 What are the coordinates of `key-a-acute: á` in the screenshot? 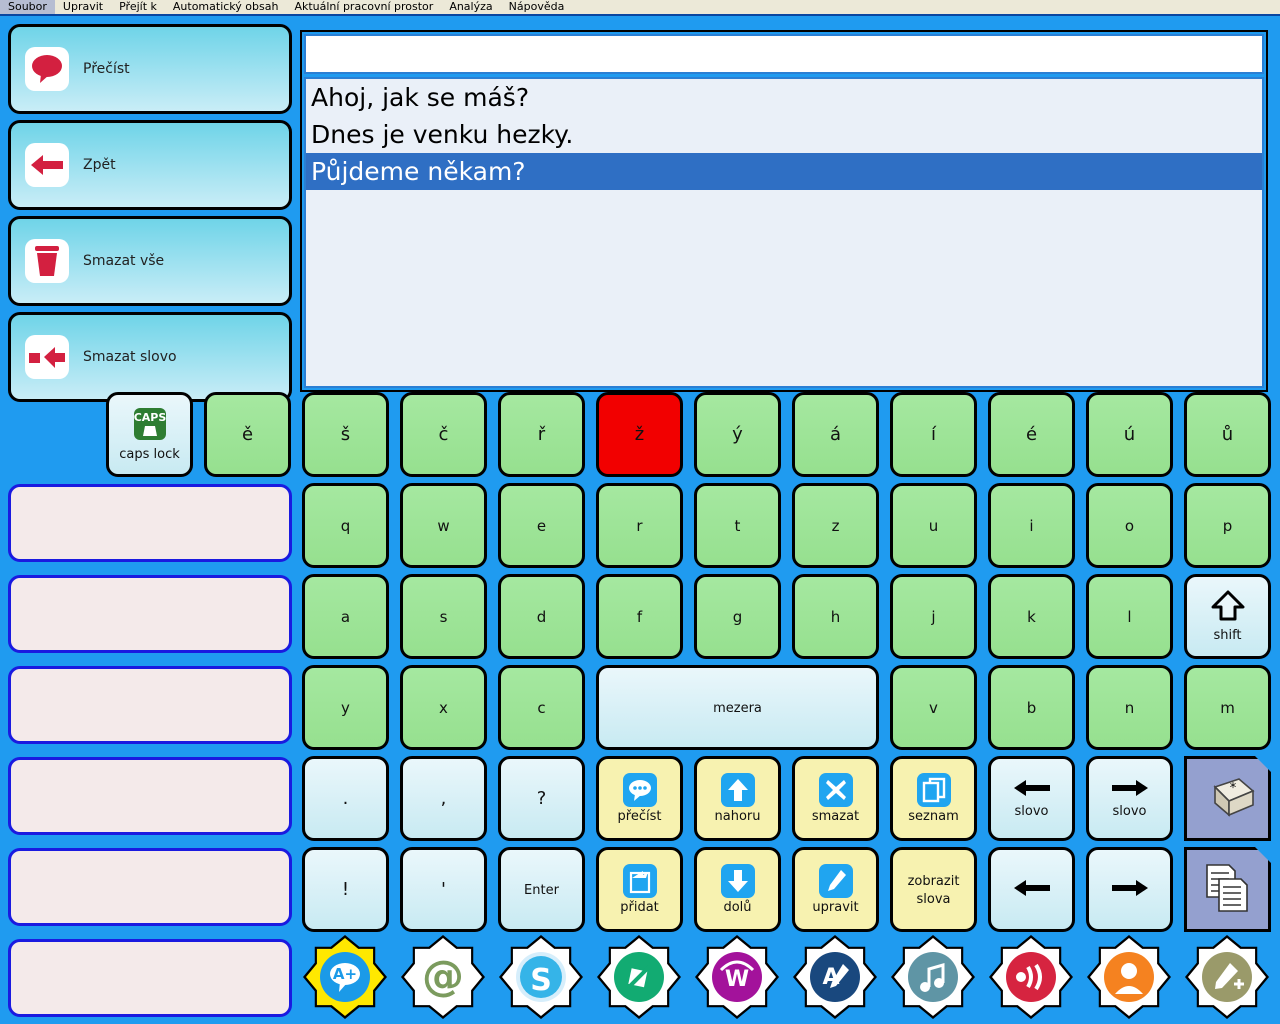 It's located at (835, 434).